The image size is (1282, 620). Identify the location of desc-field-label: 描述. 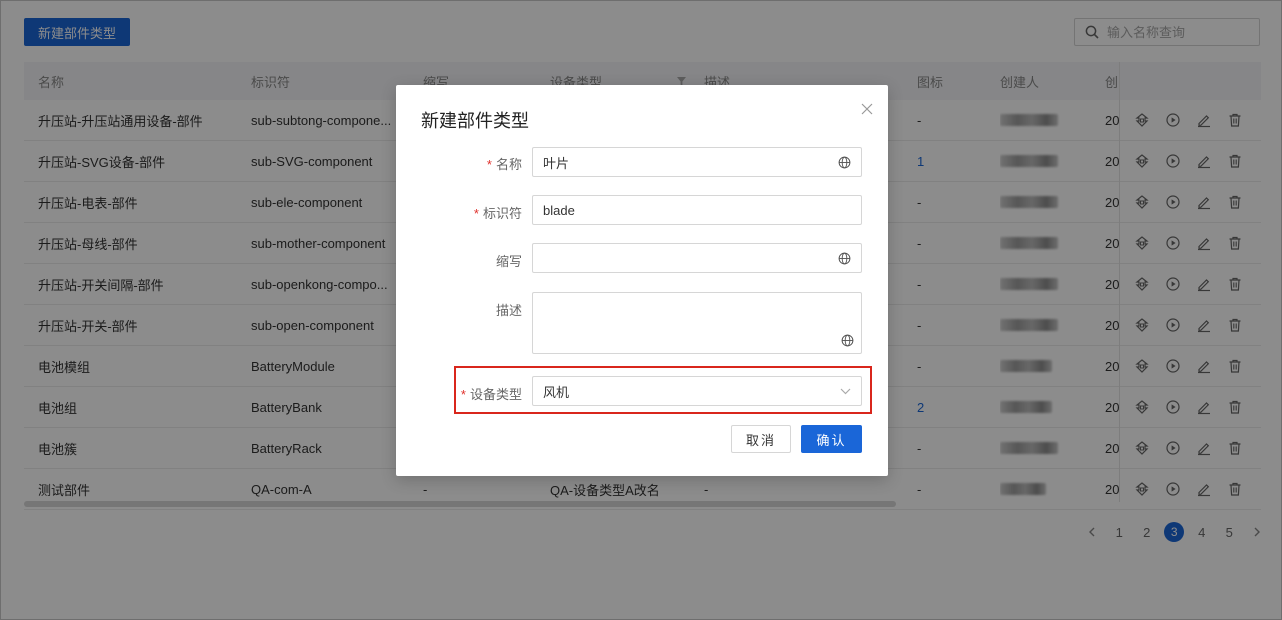
(508, 310).